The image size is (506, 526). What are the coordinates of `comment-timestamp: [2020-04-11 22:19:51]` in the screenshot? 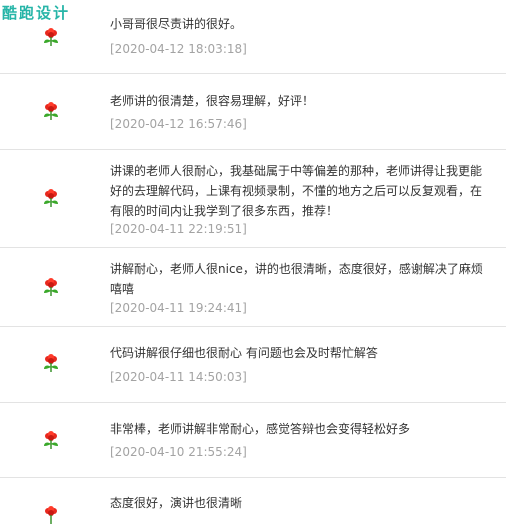 It's located at (178, 229).